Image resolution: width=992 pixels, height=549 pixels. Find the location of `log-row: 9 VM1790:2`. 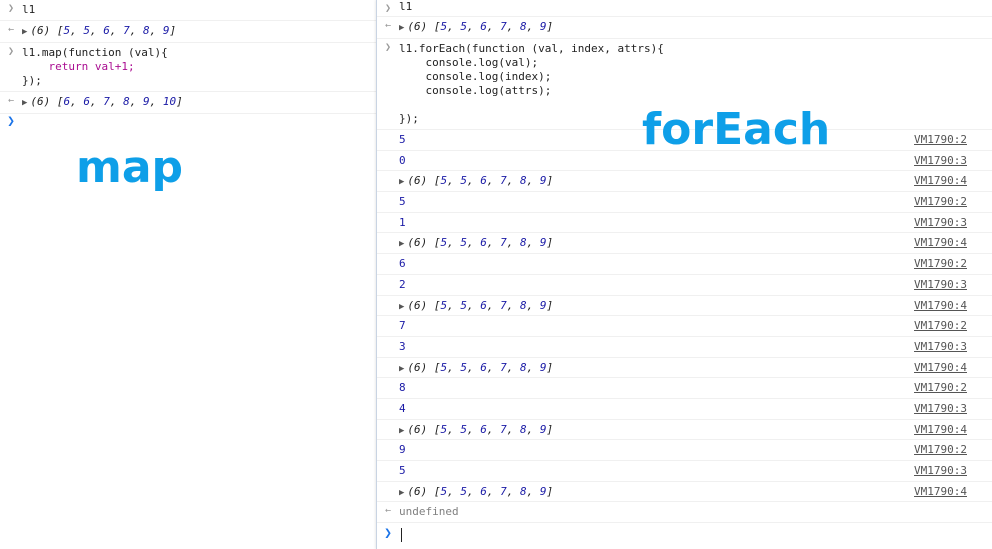

log-row: 9 VM1790:2 is located at coordinates (684, 450).